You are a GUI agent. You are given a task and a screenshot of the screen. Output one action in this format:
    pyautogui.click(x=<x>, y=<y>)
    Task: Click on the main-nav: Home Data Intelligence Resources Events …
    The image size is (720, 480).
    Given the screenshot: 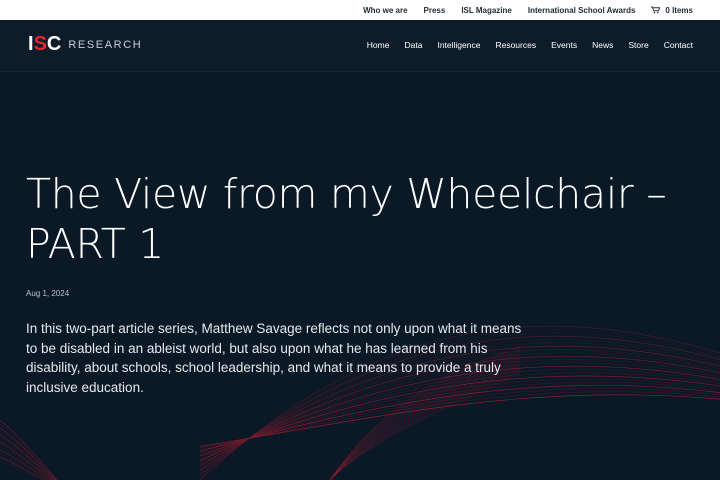 What is the action you would take?
    pyautogui.click(x=530, y=45)
    